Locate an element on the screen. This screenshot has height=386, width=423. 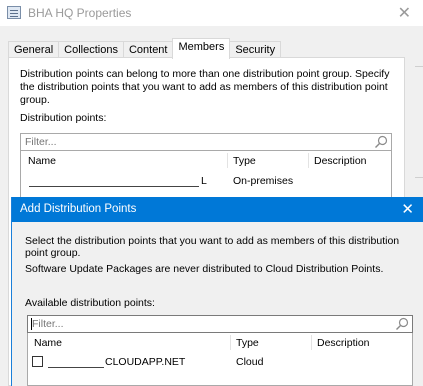
available-filter-field is located at coordinates (220, 324).